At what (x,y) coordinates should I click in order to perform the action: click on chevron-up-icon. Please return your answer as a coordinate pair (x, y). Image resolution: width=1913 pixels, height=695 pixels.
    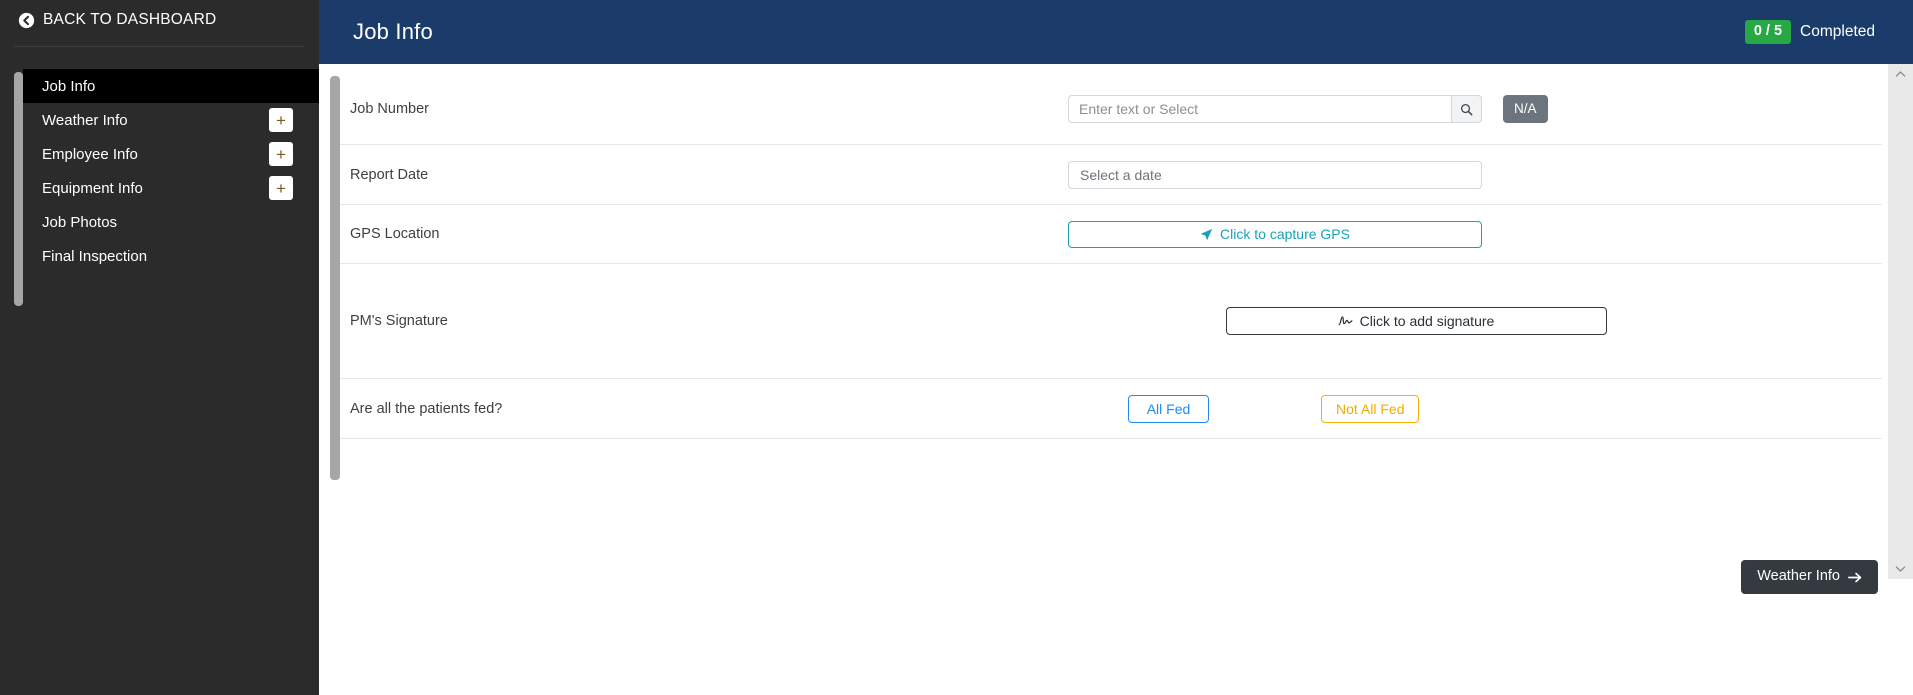
    Looking at the image, I should click on (1900, 74).